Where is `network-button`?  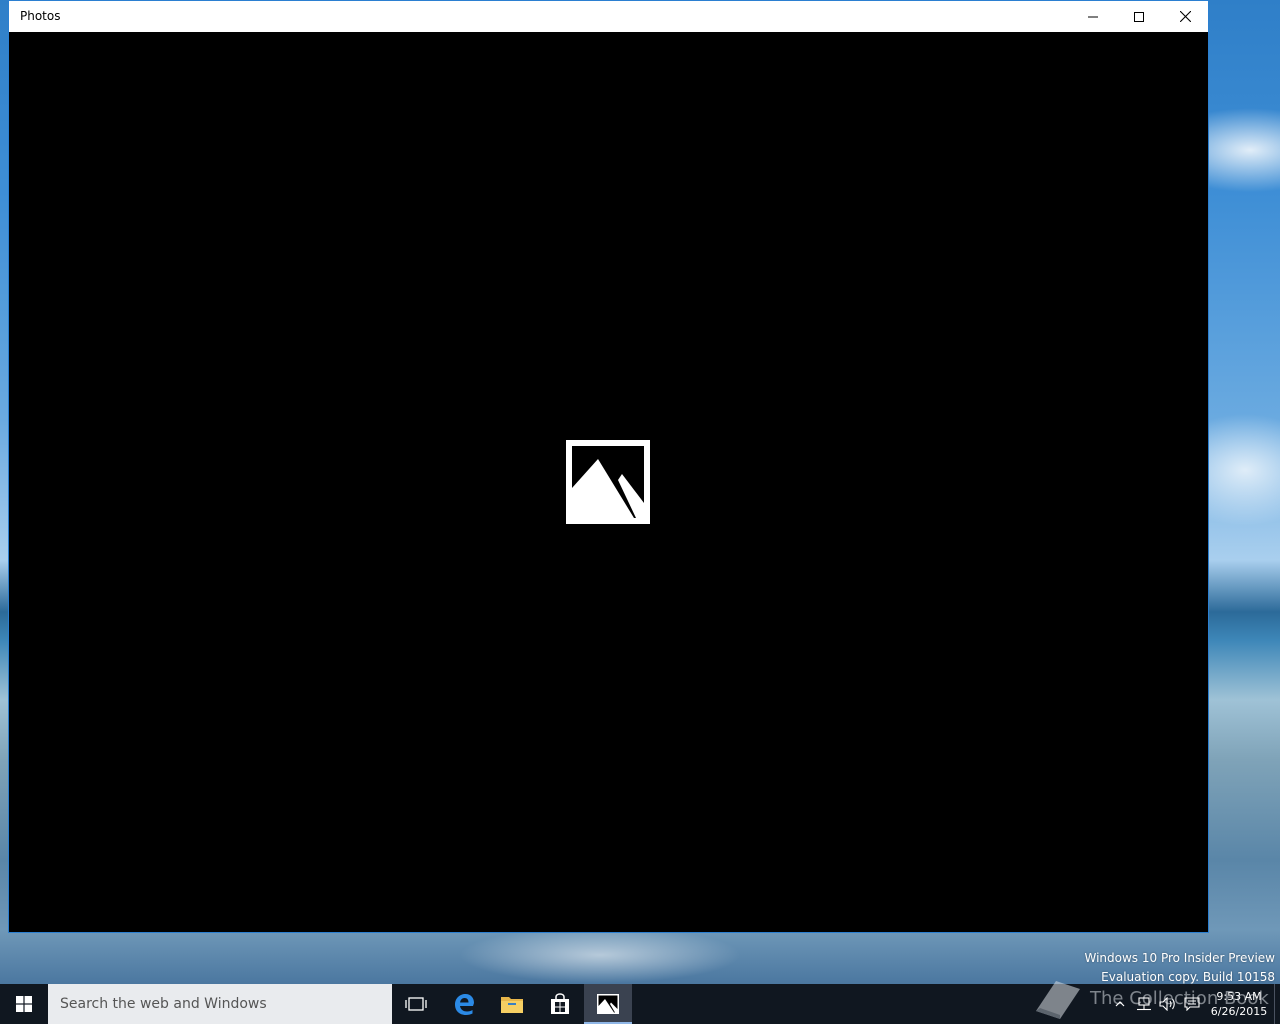
network-button is located at coordinates (1144, 1004).